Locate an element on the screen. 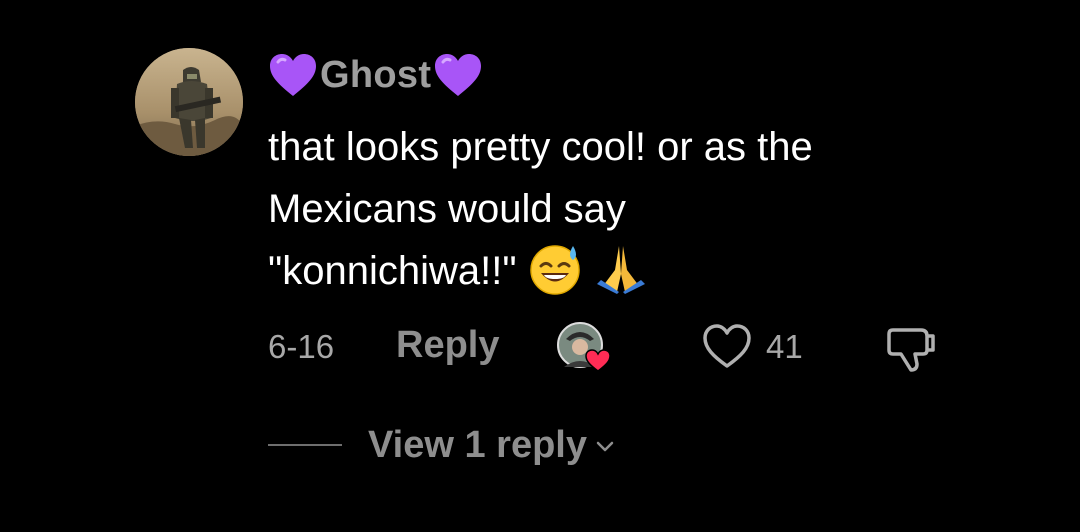  comment-line-last: "konnichiwa!!" is located at coordinates (628, 271).